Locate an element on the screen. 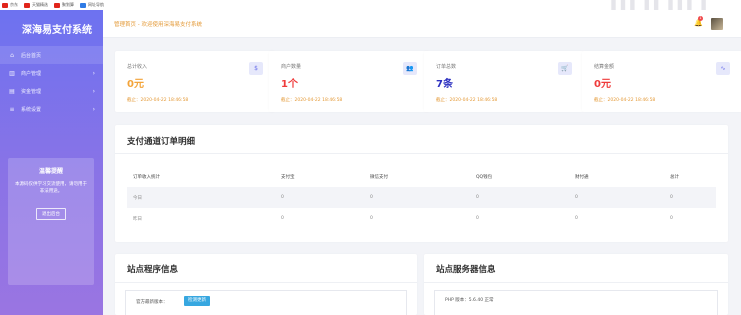  table-cell: 今日 is located at coordinates (201, 197).